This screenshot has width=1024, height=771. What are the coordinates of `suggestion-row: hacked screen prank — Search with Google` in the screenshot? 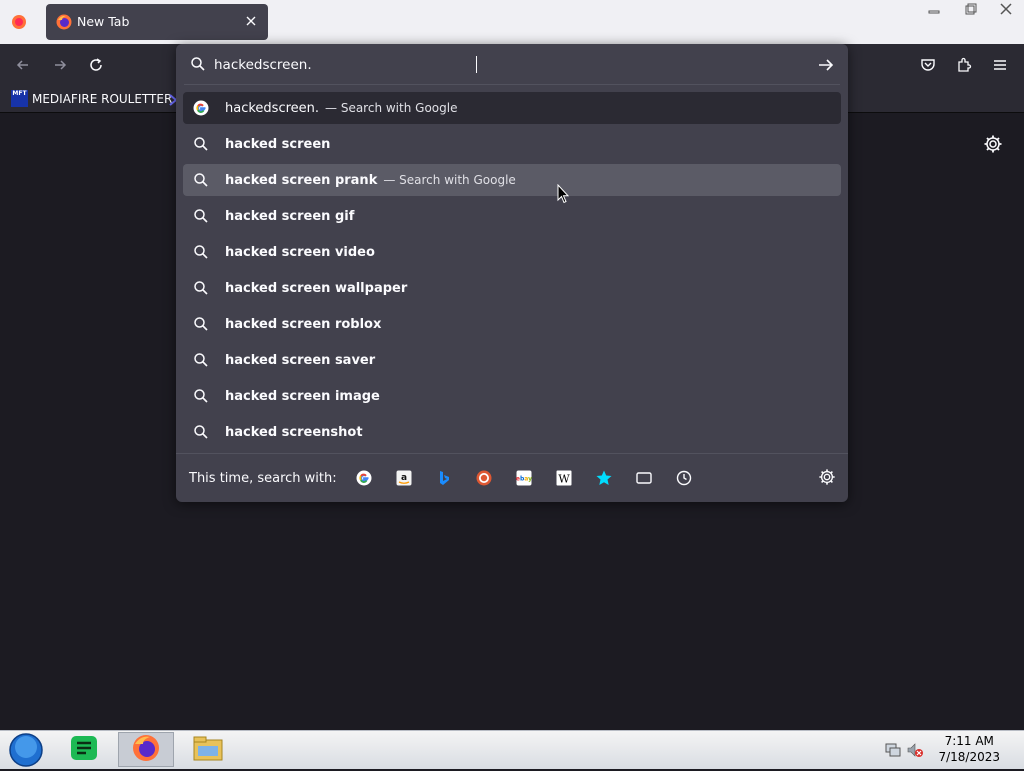 It's located at (512, 180).